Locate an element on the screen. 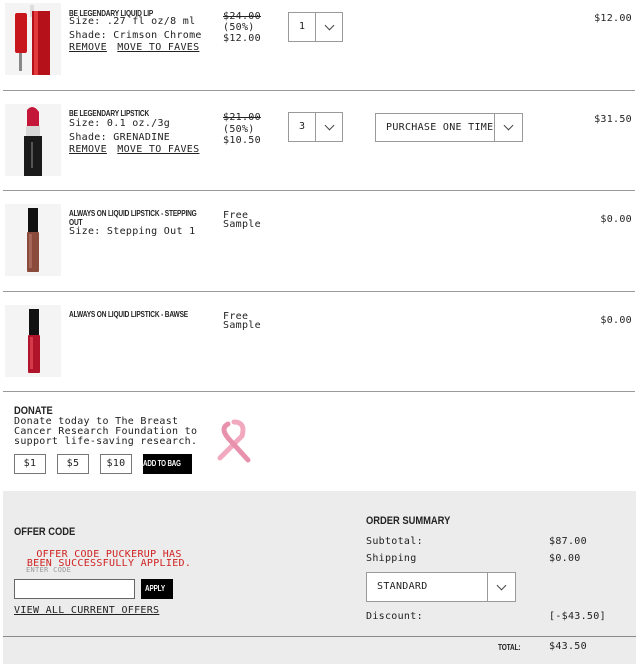  add-to-bag-button: ADD TO BAG is located at coordinates (167, 464).